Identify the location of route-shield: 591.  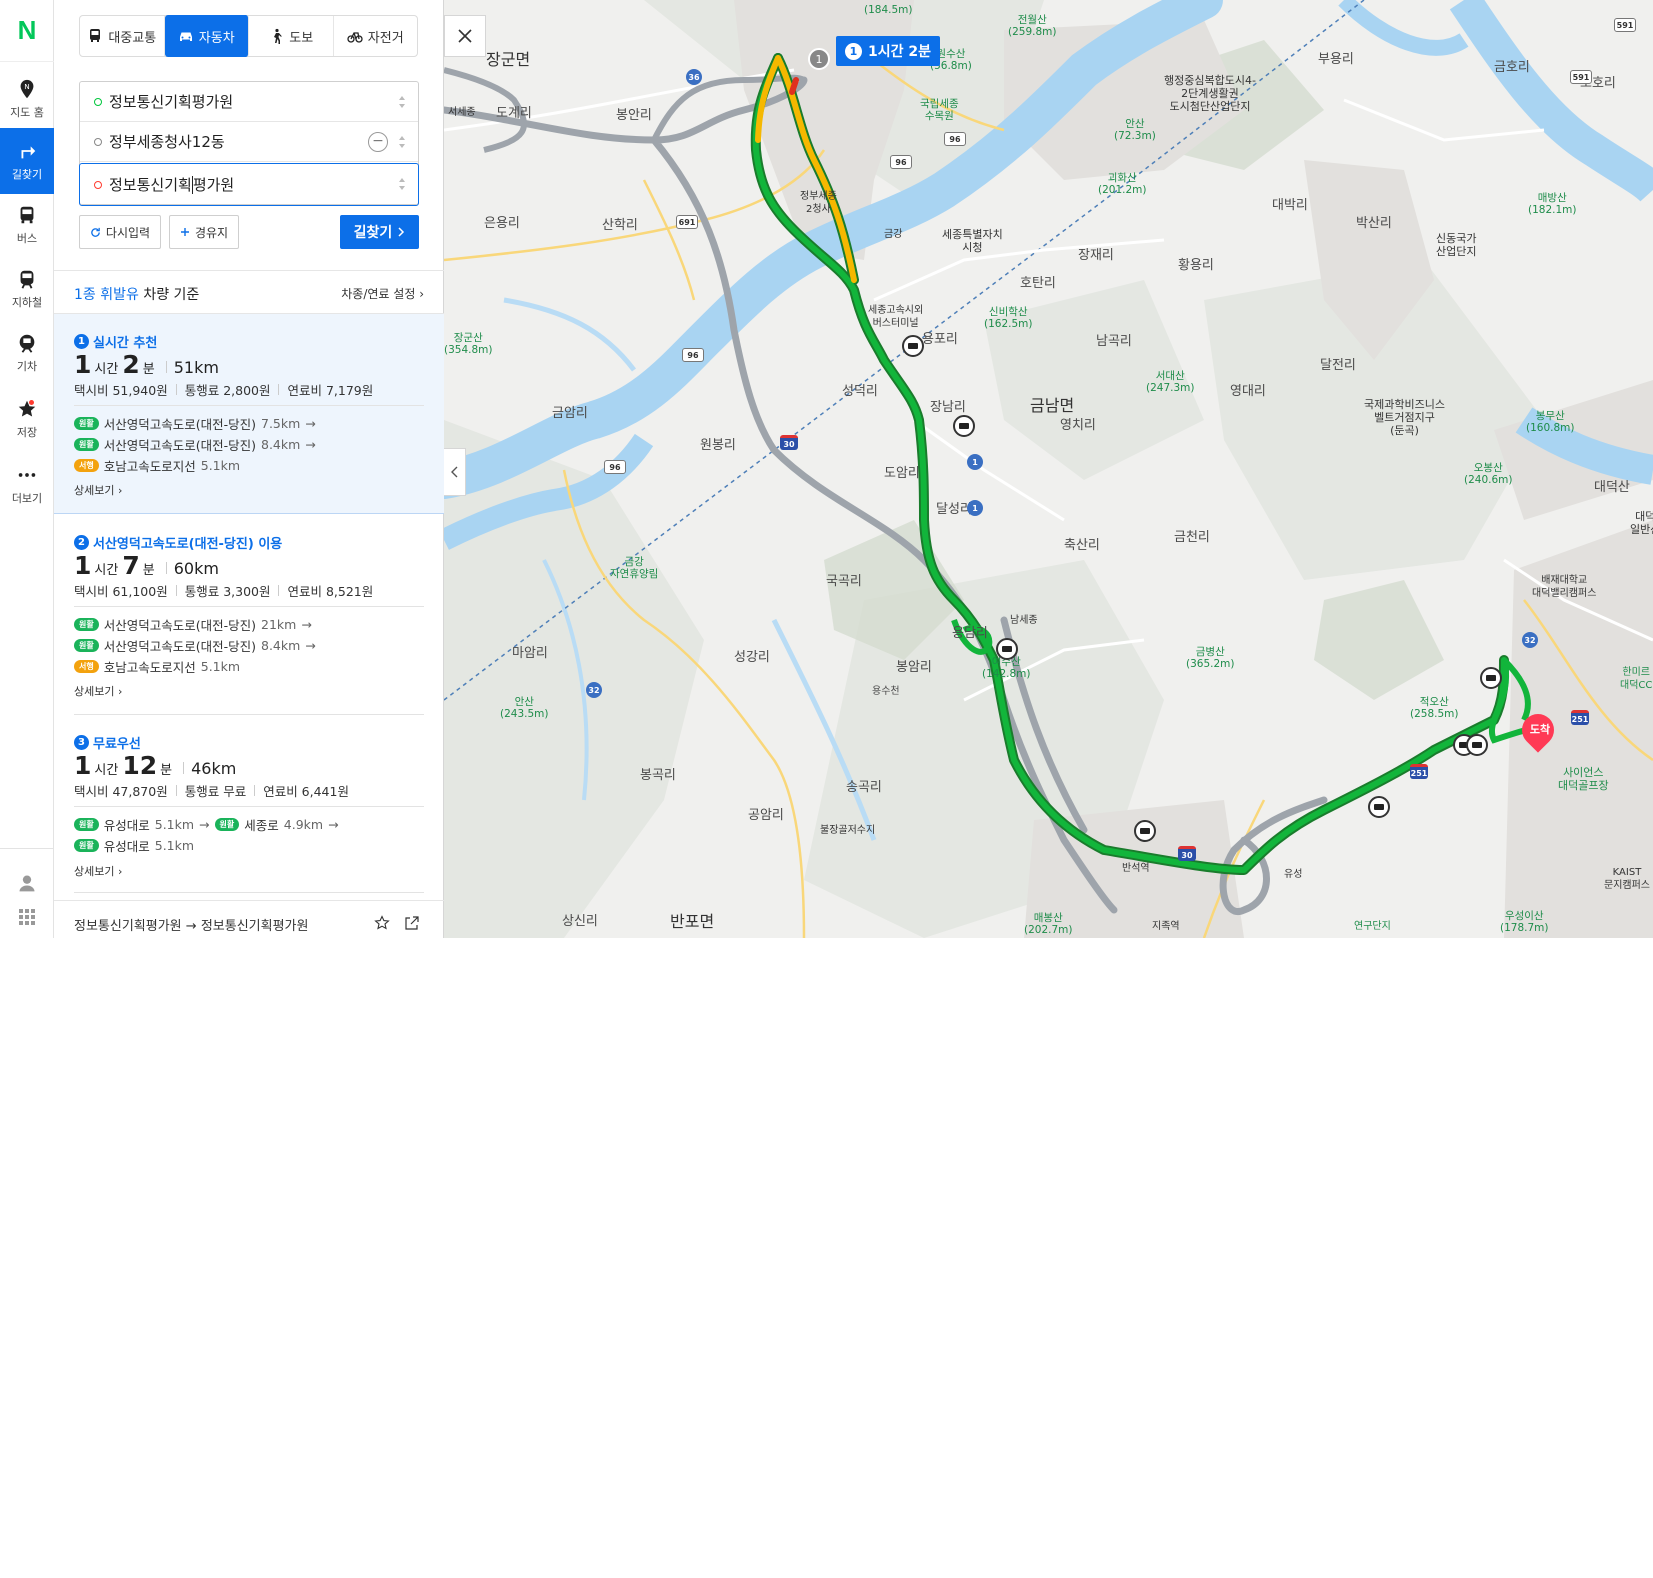
(1581, 77).